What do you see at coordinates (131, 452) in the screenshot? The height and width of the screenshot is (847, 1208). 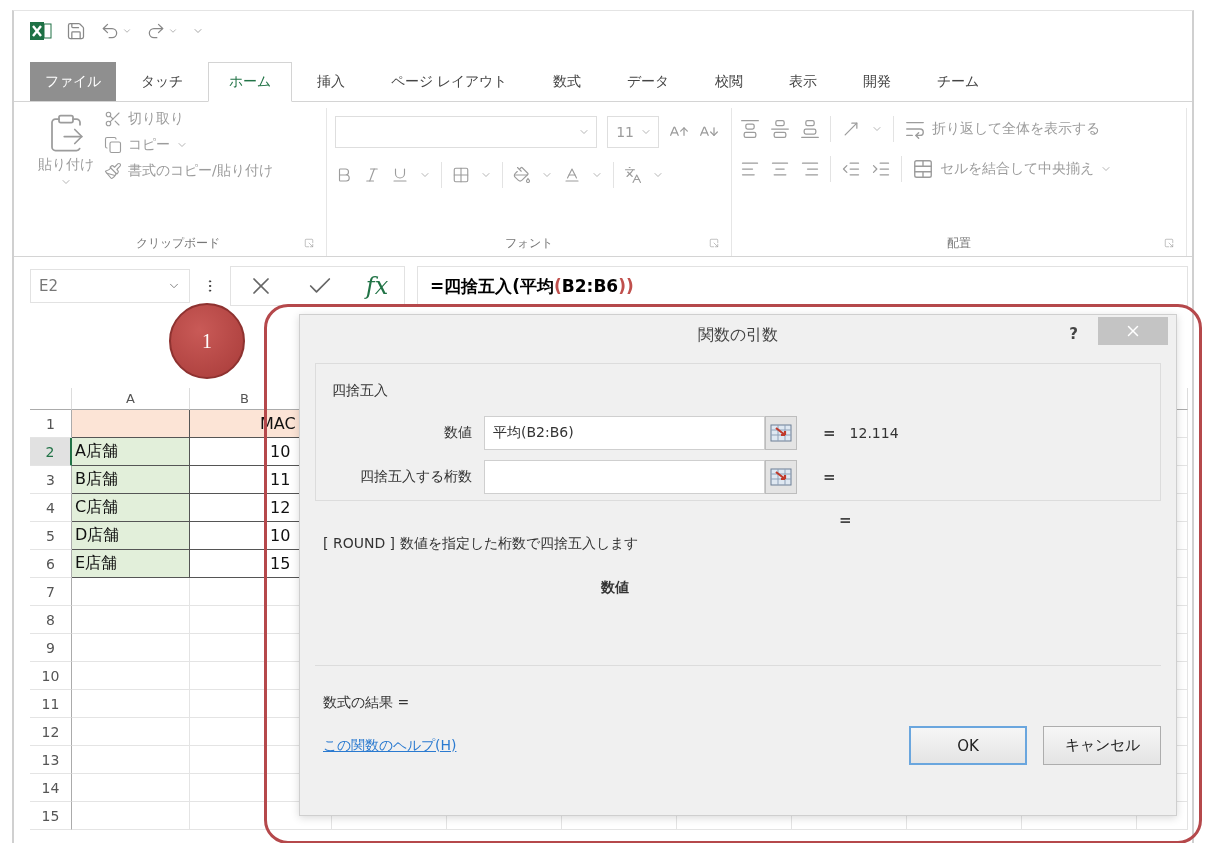 I see `table-cell: A店舗` at bounding box center [131, 452].